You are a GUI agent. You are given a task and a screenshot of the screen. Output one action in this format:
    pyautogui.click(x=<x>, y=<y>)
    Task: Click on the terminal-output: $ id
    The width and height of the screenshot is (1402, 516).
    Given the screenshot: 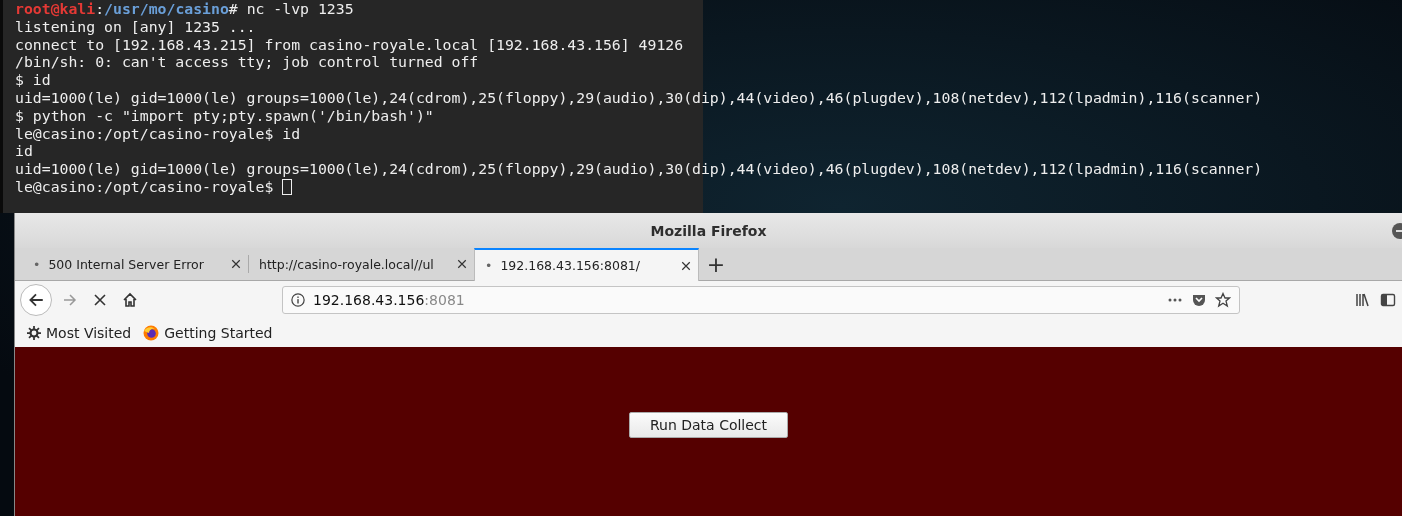 What is the action you would take?
    pyautogui.click(x=33, y=80)
    